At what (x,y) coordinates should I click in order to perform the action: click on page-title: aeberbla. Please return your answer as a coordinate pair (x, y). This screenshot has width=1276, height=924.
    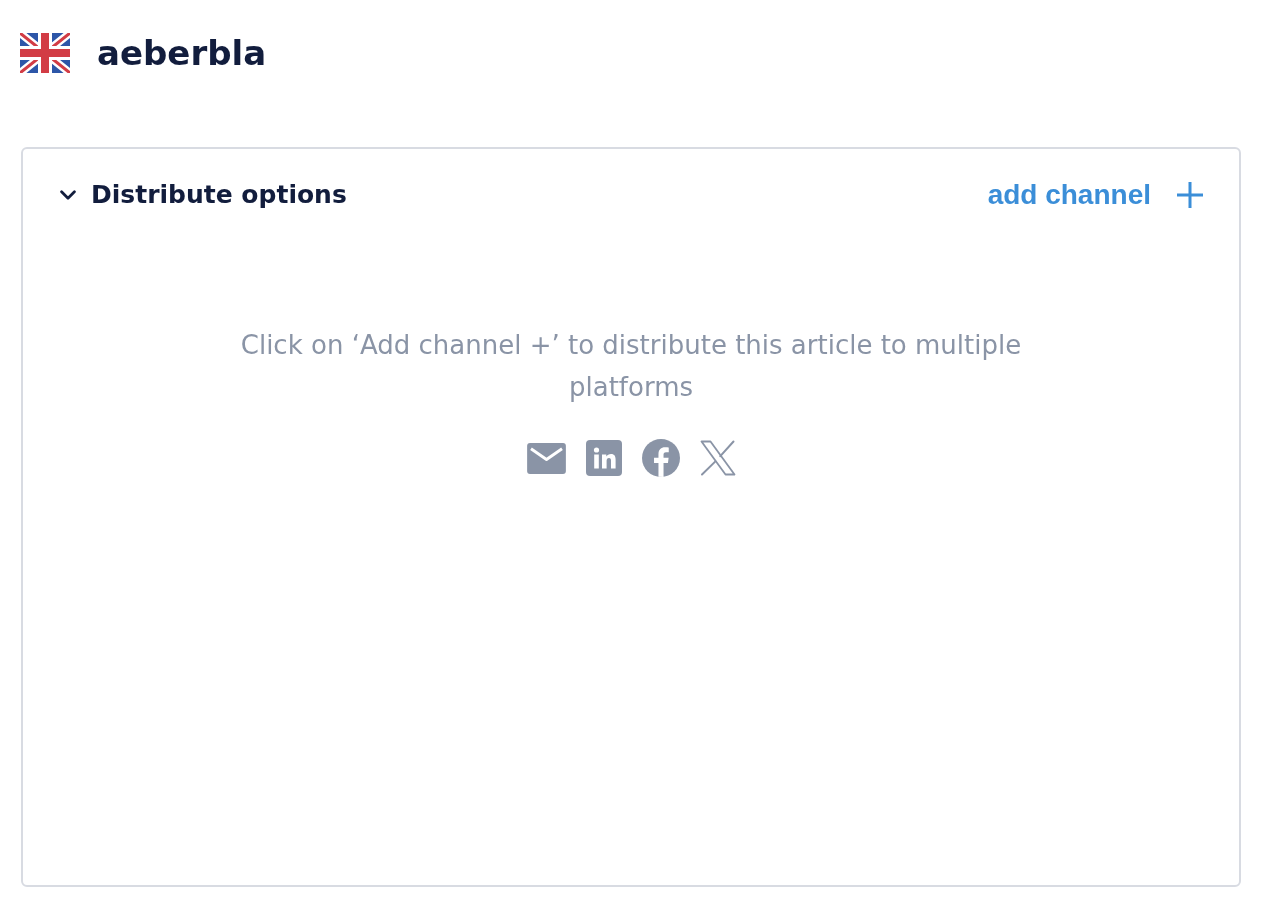
    Looking at the image, I should click on (182, 53).